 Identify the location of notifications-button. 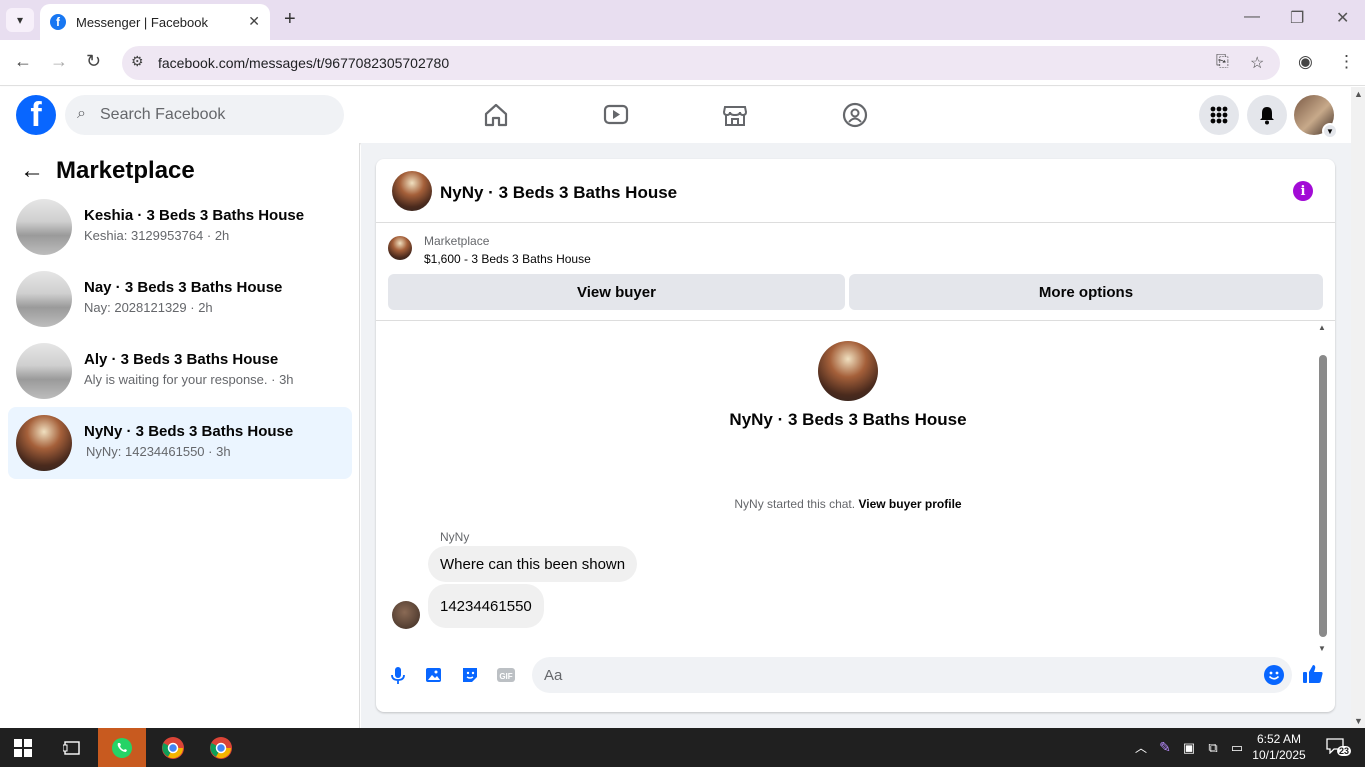
(1267, 115).